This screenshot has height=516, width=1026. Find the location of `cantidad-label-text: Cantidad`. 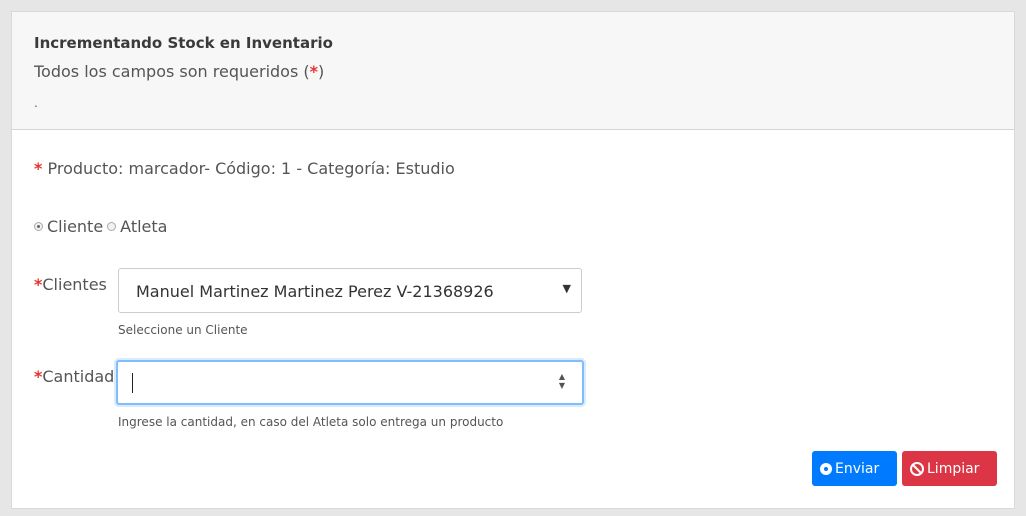

cantidad-label-text: Cantidad is located at coordinates (78, 376).